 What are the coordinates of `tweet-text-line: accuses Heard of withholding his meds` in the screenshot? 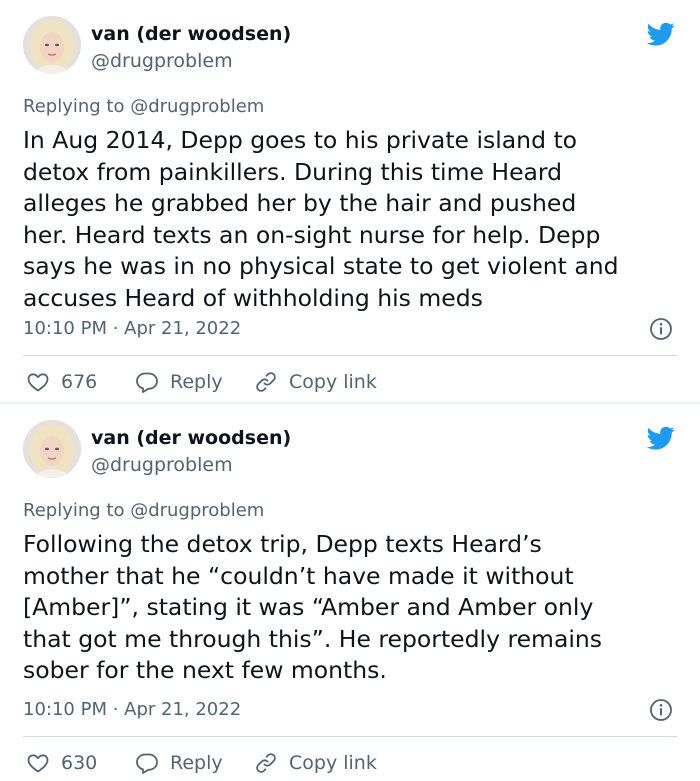 It's located at (253, 297).